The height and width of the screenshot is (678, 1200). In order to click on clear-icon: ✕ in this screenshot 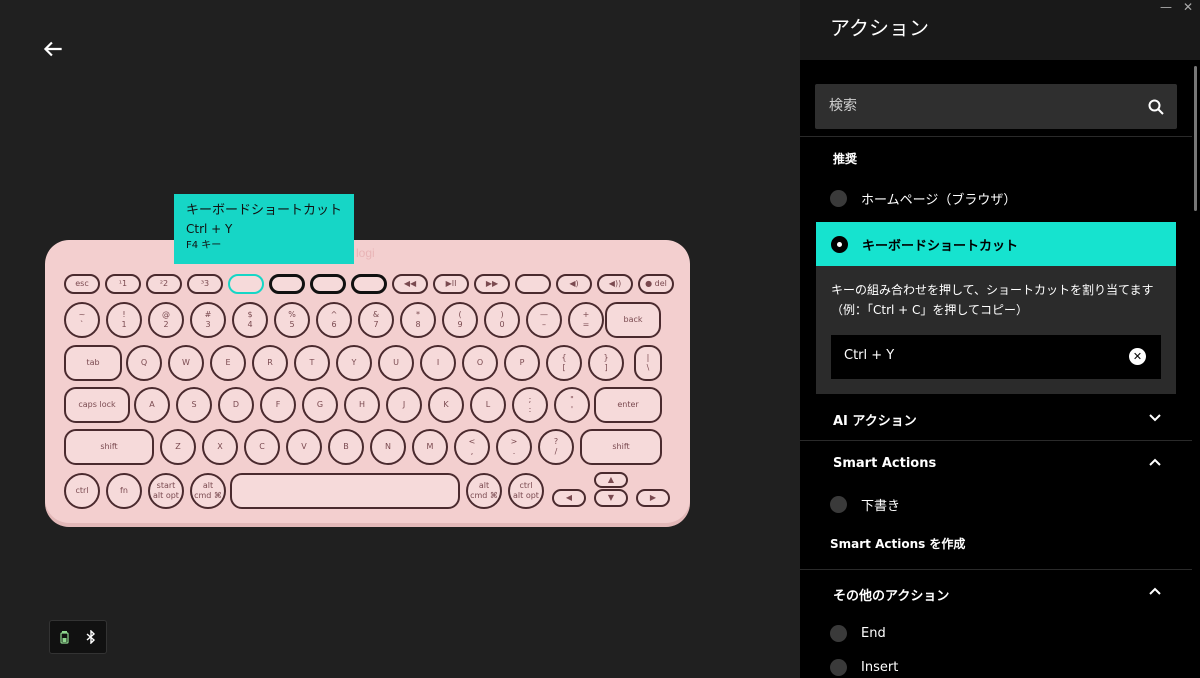, I will do `click(1137, 356)`.